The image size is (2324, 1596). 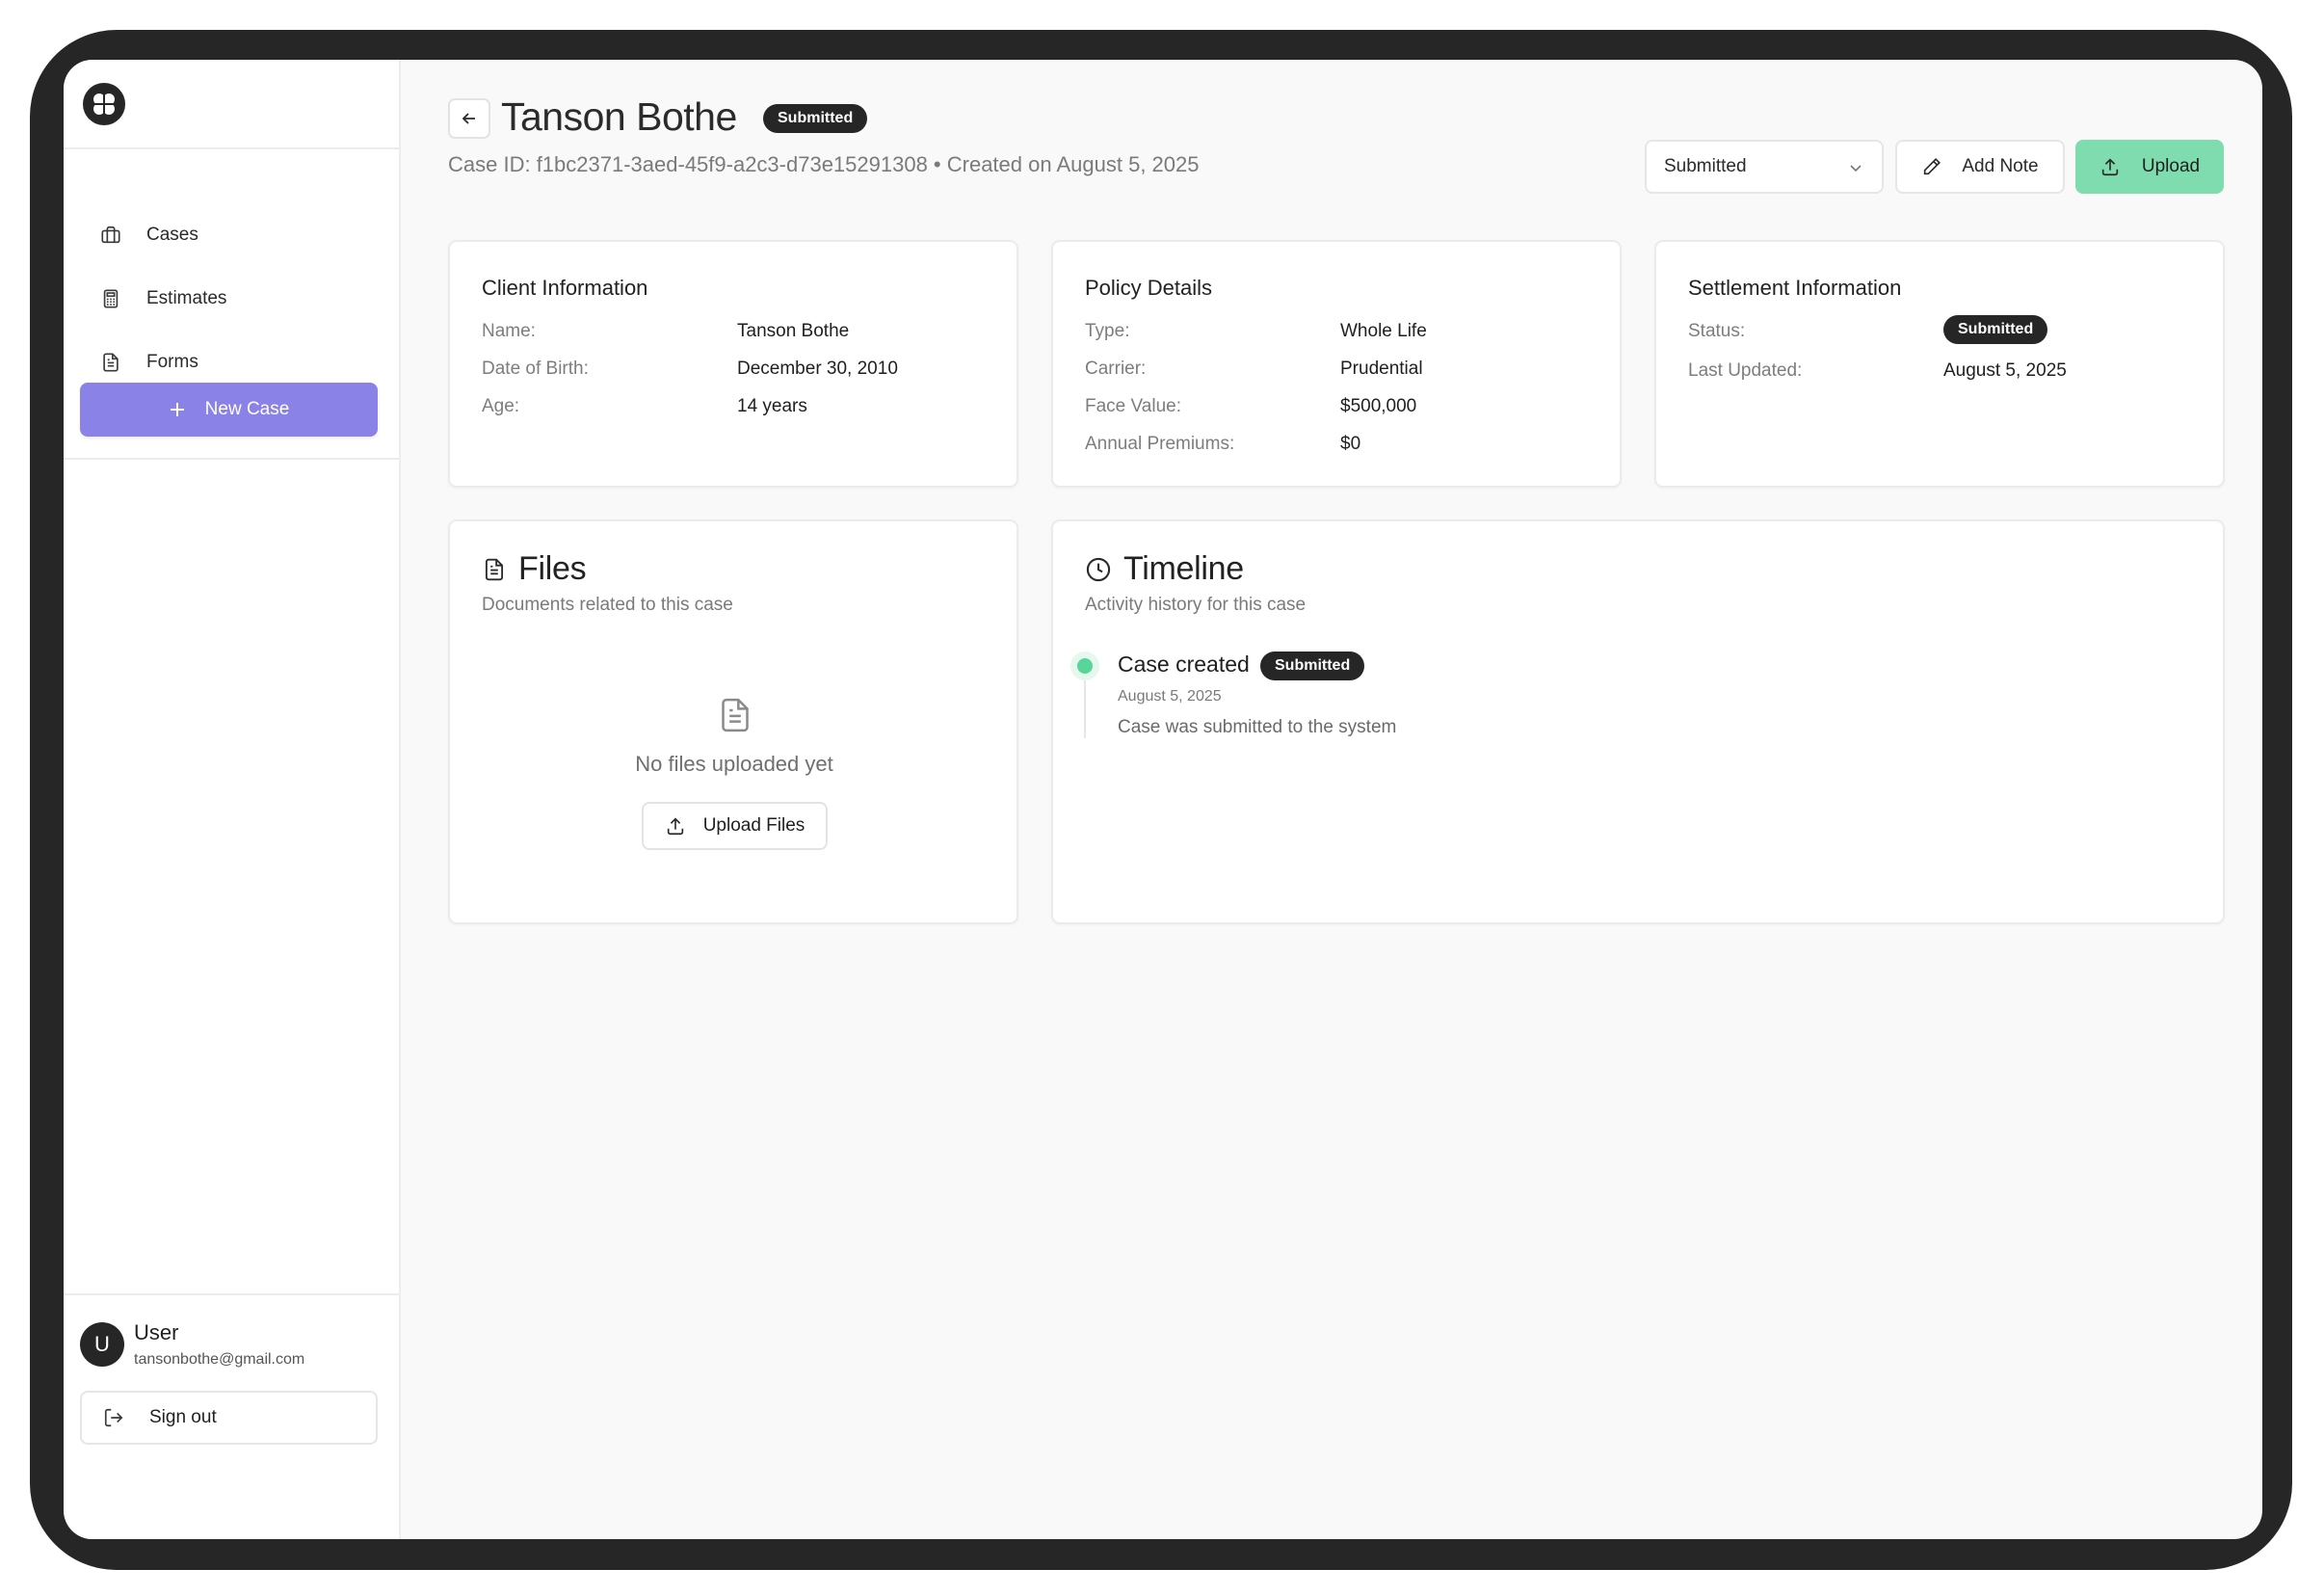 I want to click on user-name: User, so click(x=157, y=1332).